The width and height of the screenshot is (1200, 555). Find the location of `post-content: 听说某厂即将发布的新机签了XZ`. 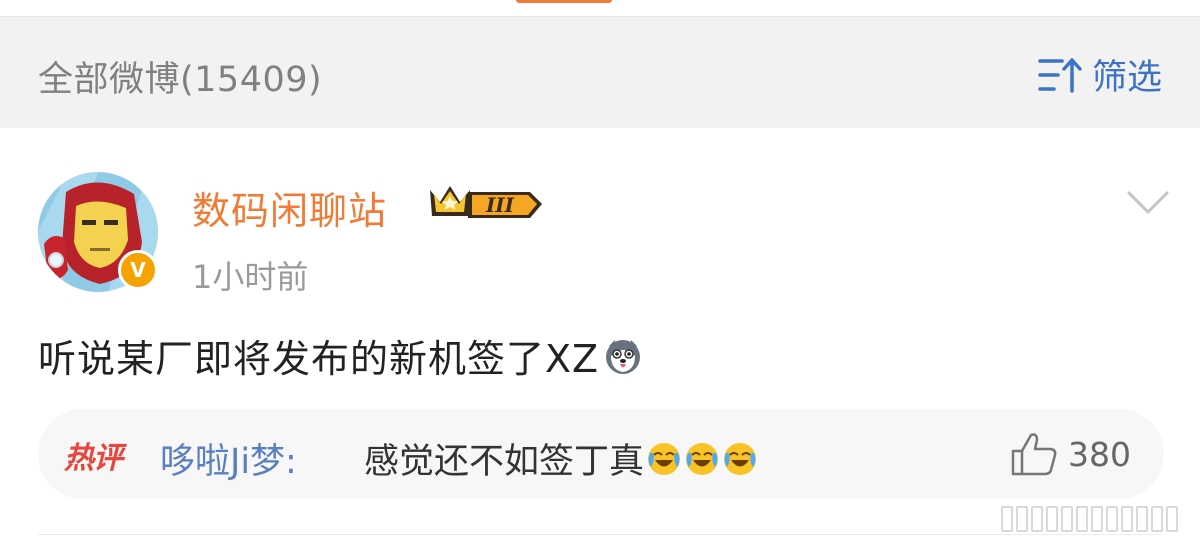

post-content: 听说某厂即将发布的新机签了XZ is located at coordinates (340, 355).